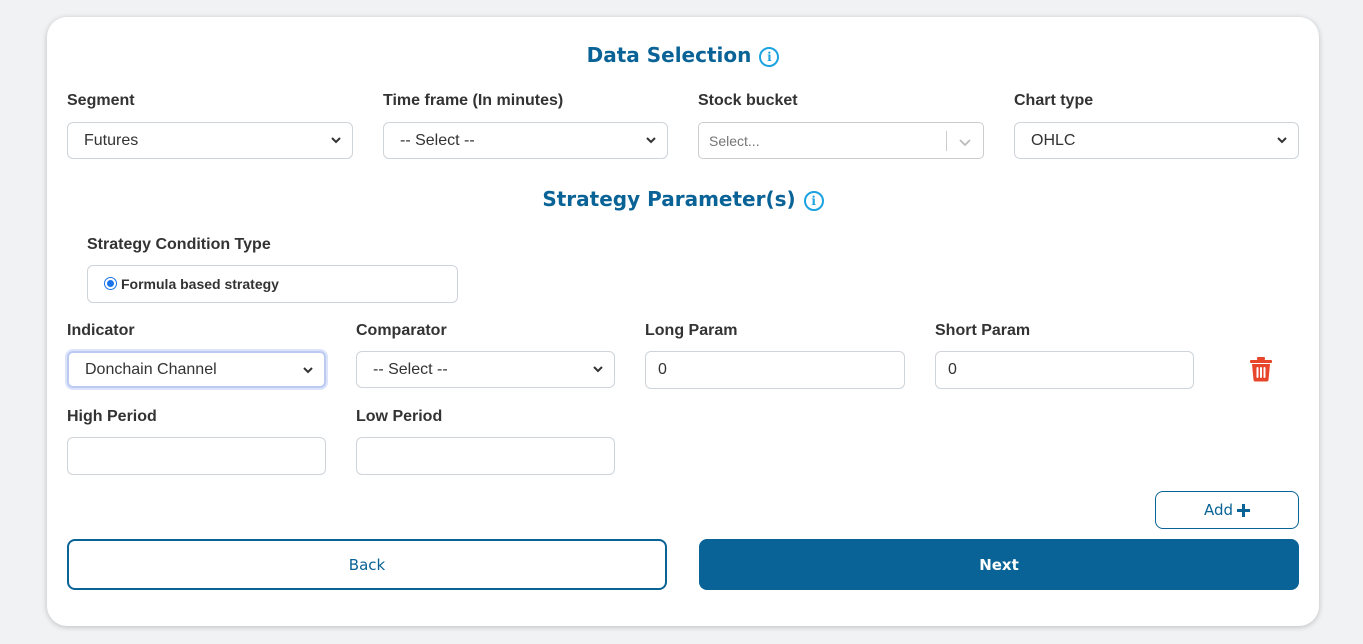 The width and height of the screenshot is (1363, 644). I want to click on back-button-label: Back, so click(367, 564).